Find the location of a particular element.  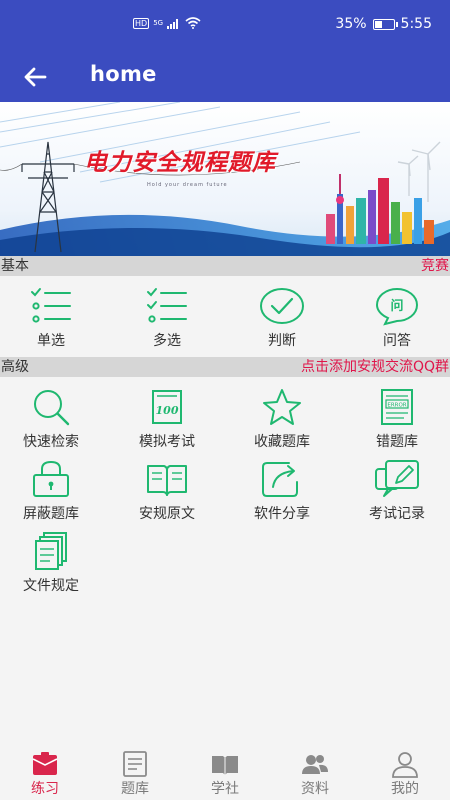

page-title: home is located at coordinates (123, 74).